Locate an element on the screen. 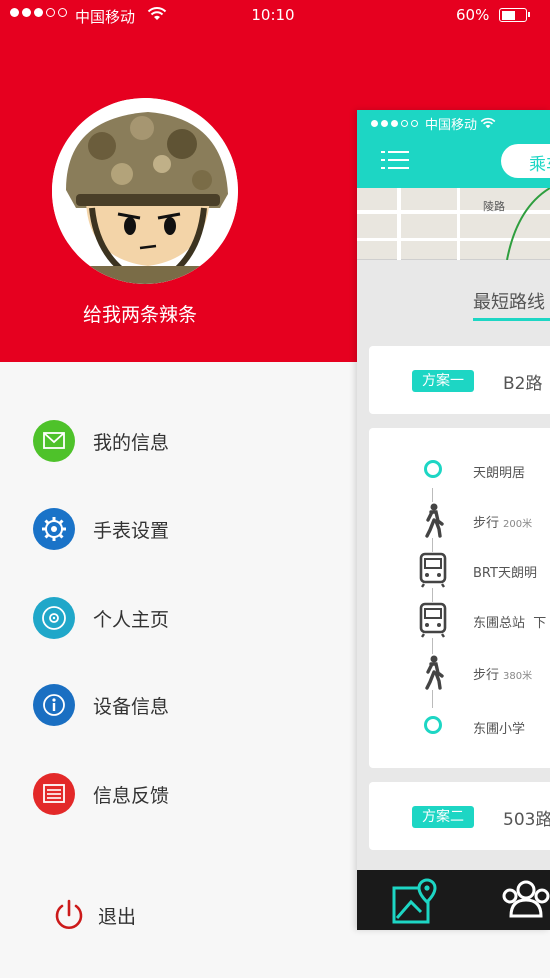 The height and width of the screenshot is (978, 550). route-detail-card: 天朗明居 步行 200米 BRT天朗明 东圃总站 下 步行 380米 东圃小学 is located at coordinates (459, 598).